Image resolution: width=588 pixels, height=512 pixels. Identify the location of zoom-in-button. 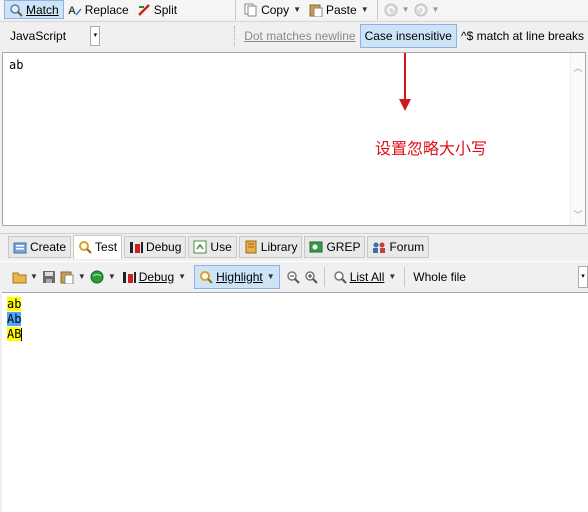
(311, 277).